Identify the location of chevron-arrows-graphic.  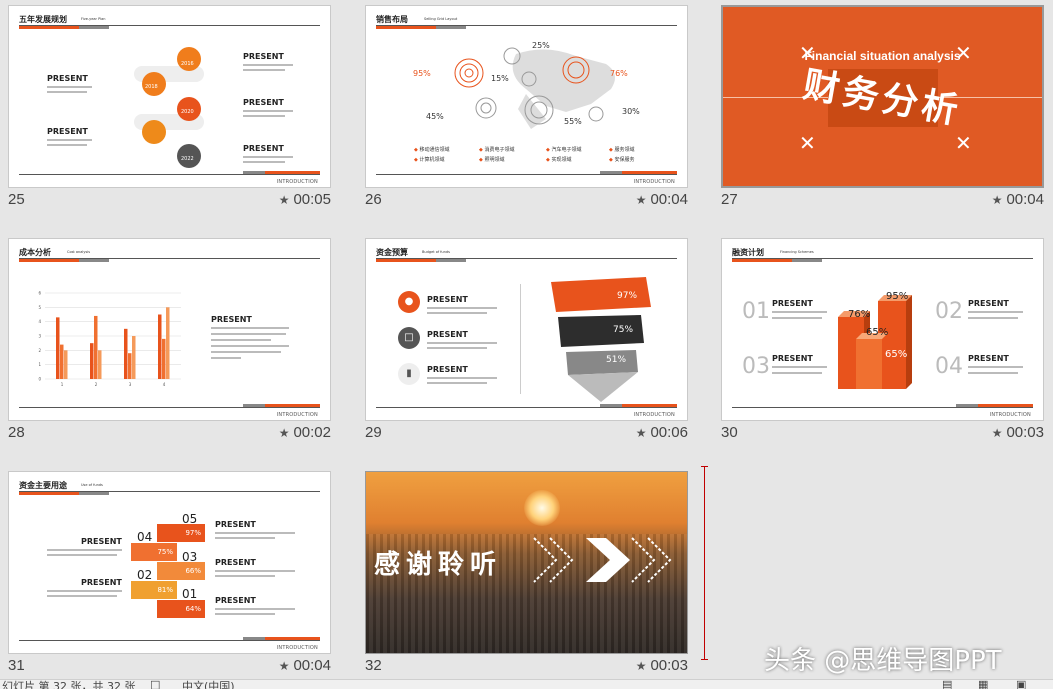
(602, 560).